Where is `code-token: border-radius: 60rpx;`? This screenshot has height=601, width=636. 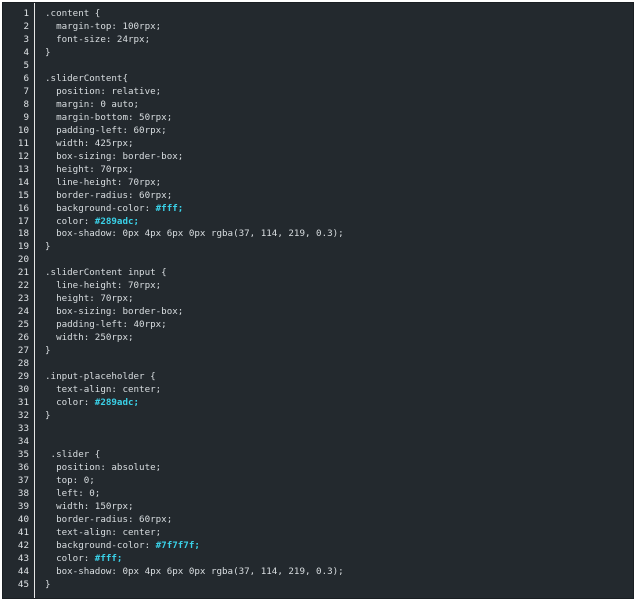
code-token: border-radius: 60rpx; is located at coordinates (109, 195).